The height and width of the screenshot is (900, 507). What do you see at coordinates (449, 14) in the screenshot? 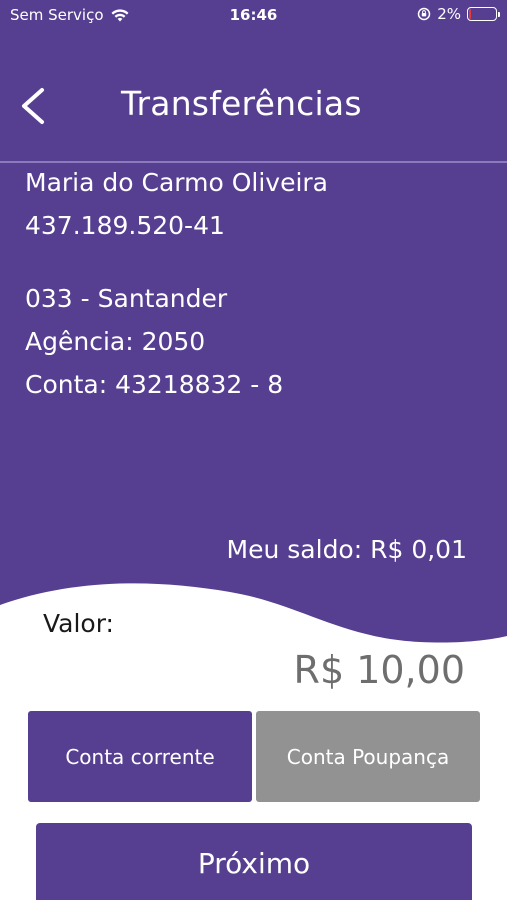
I see `battery-percent: 2%` at bounding box center [449, 14].